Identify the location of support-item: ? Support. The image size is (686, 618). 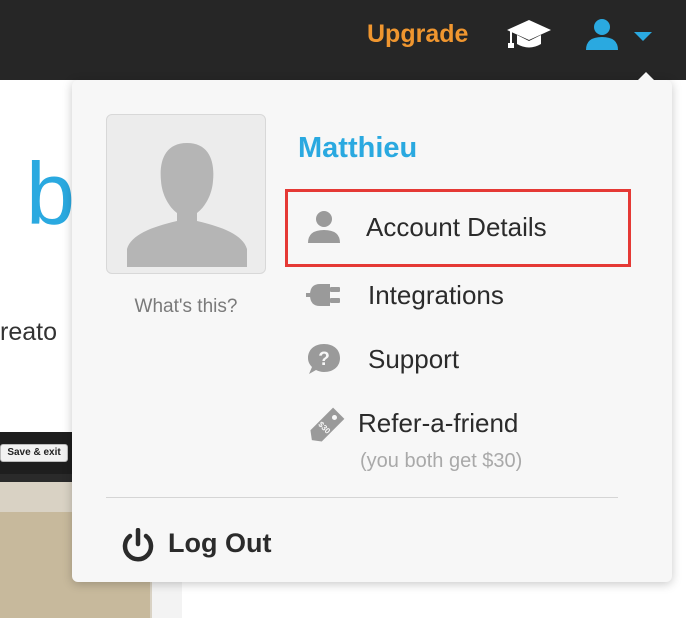
(458, 358).